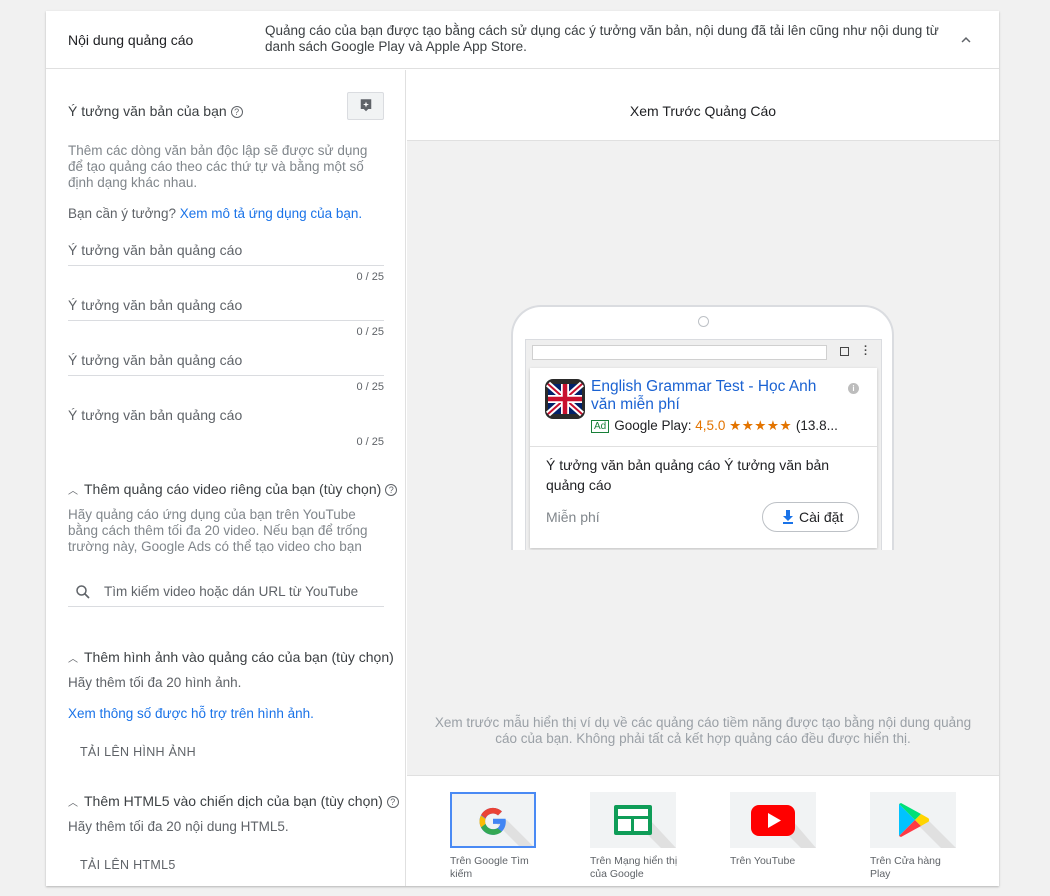 This screenshot has width=1050, height=896. What do you see at coordinates (927, 825) in the screenshot?
I see `google-play-icon` at bounding box center [927, 825].